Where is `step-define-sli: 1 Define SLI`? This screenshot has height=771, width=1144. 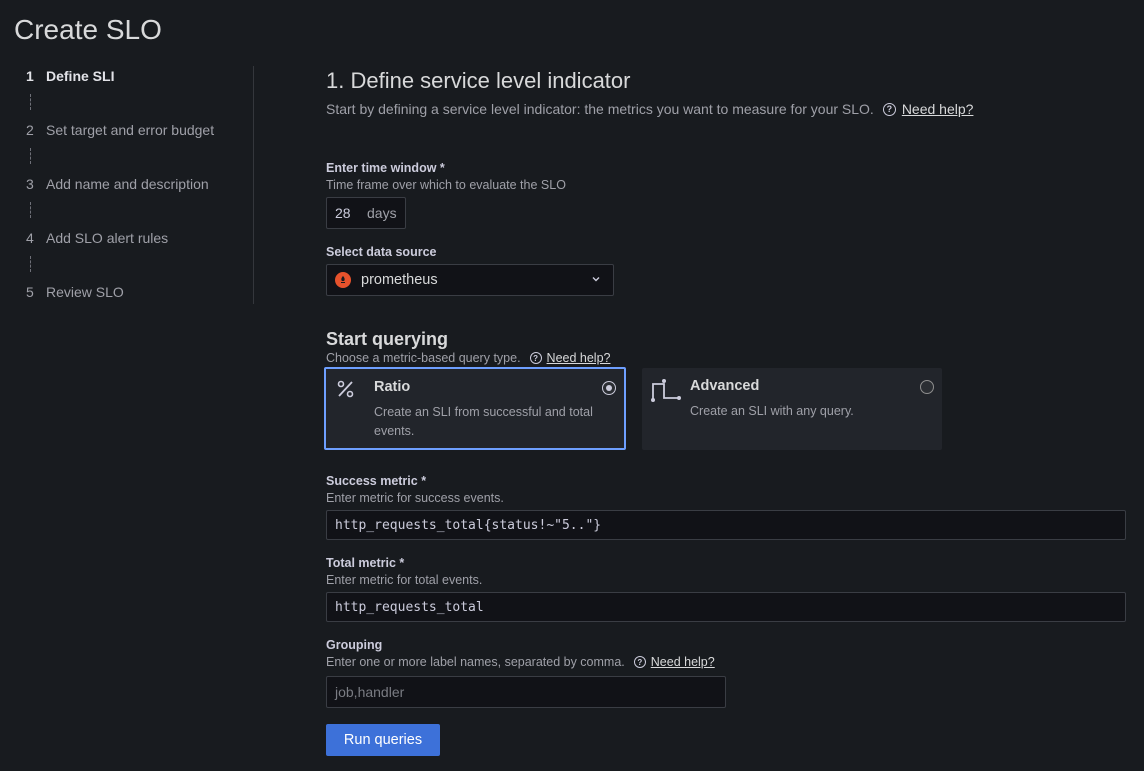 step-define-sli: 1 Define SLI is located at coordinates (70, 76).